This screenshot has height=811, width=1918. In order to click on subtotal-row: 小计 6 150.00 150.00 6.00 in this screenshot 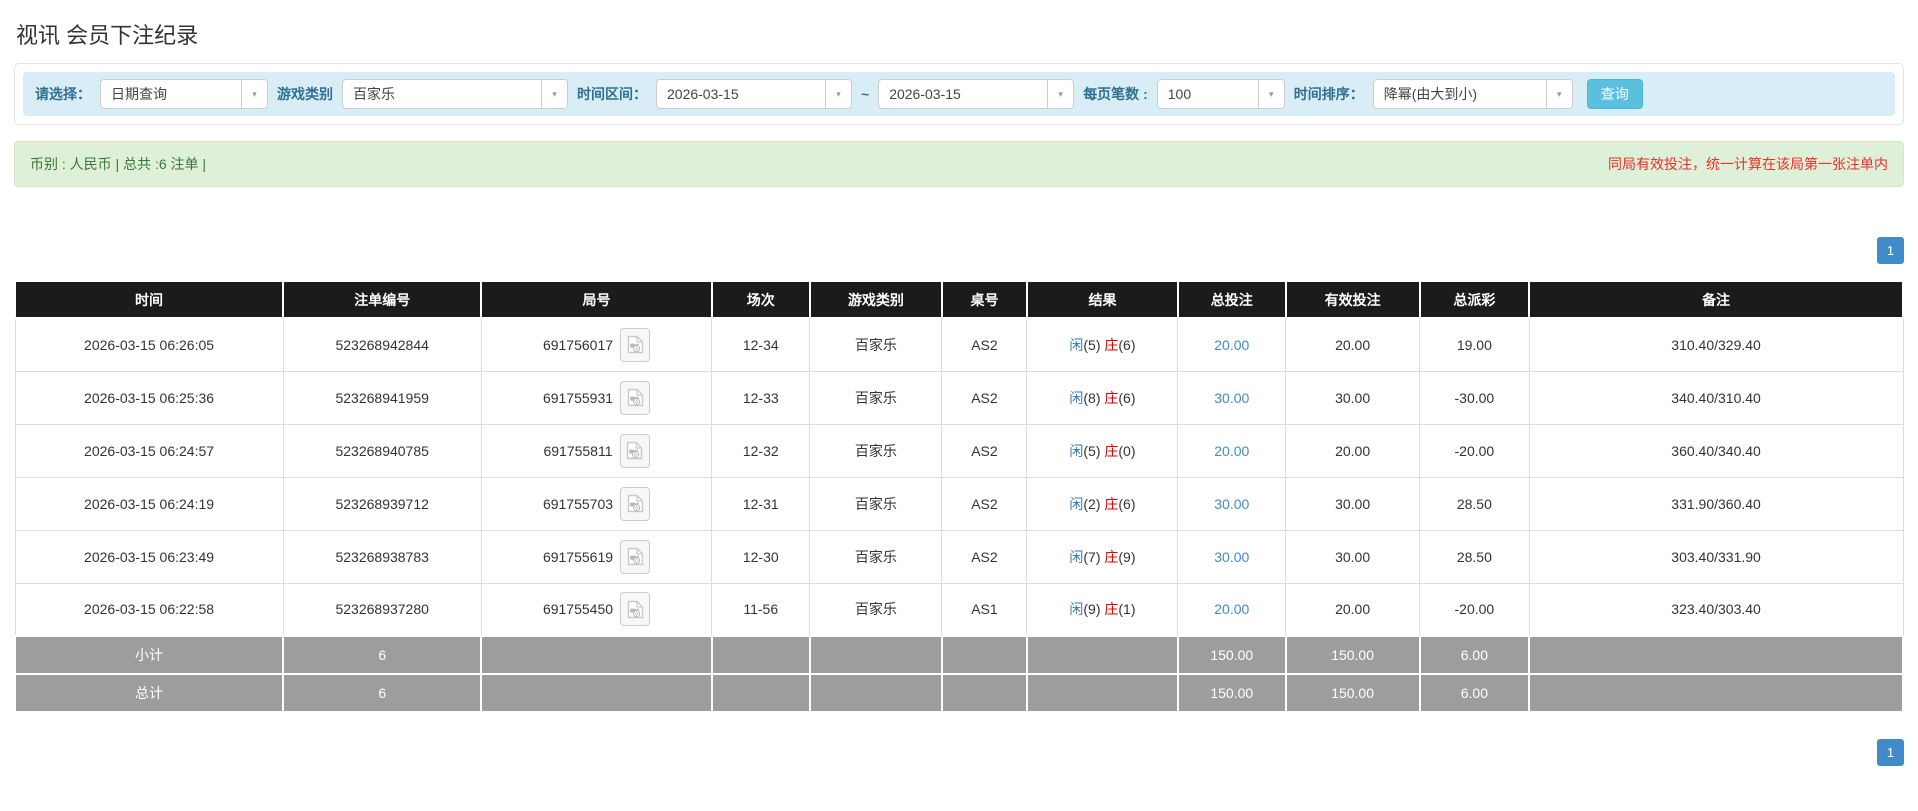, I will do `click(958, 655)`.